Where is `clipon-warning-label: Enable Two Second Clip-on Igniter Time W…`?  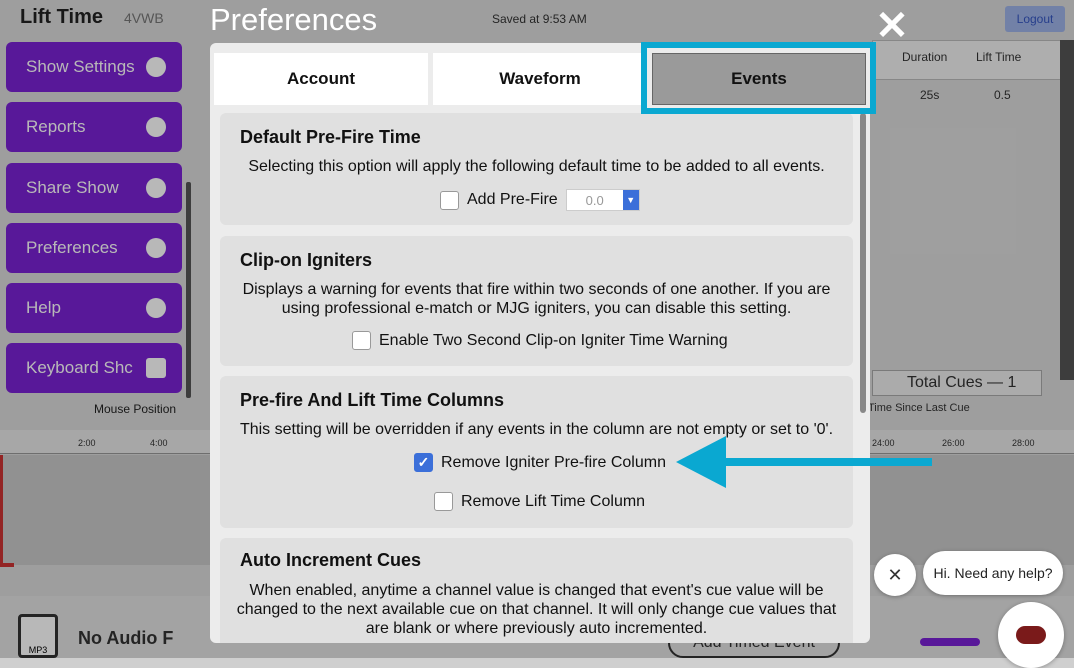 clipon-warning-label: Enable Two Second Clip-on Igniter Time W… is located at coordinates (553, 340).